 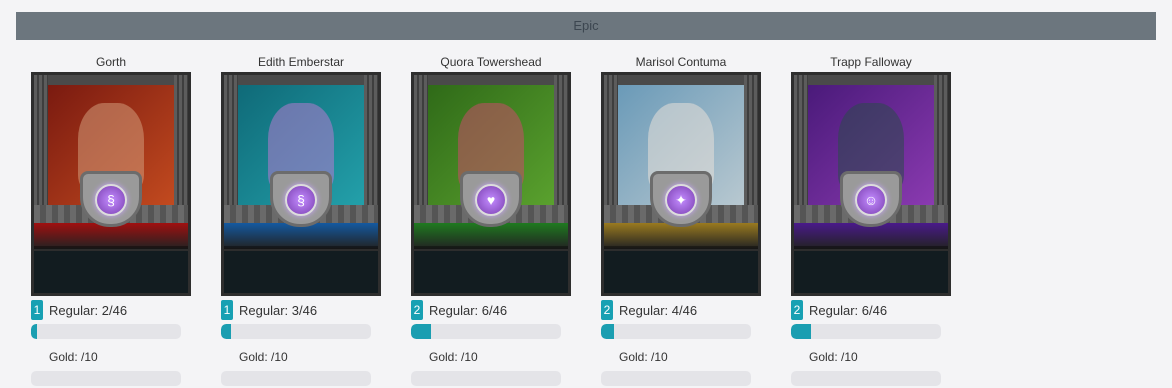 What do you see at coordinates (110, 62) in the screenshot?
I see `card-name: Gorth` at bounding box center [110, 62].